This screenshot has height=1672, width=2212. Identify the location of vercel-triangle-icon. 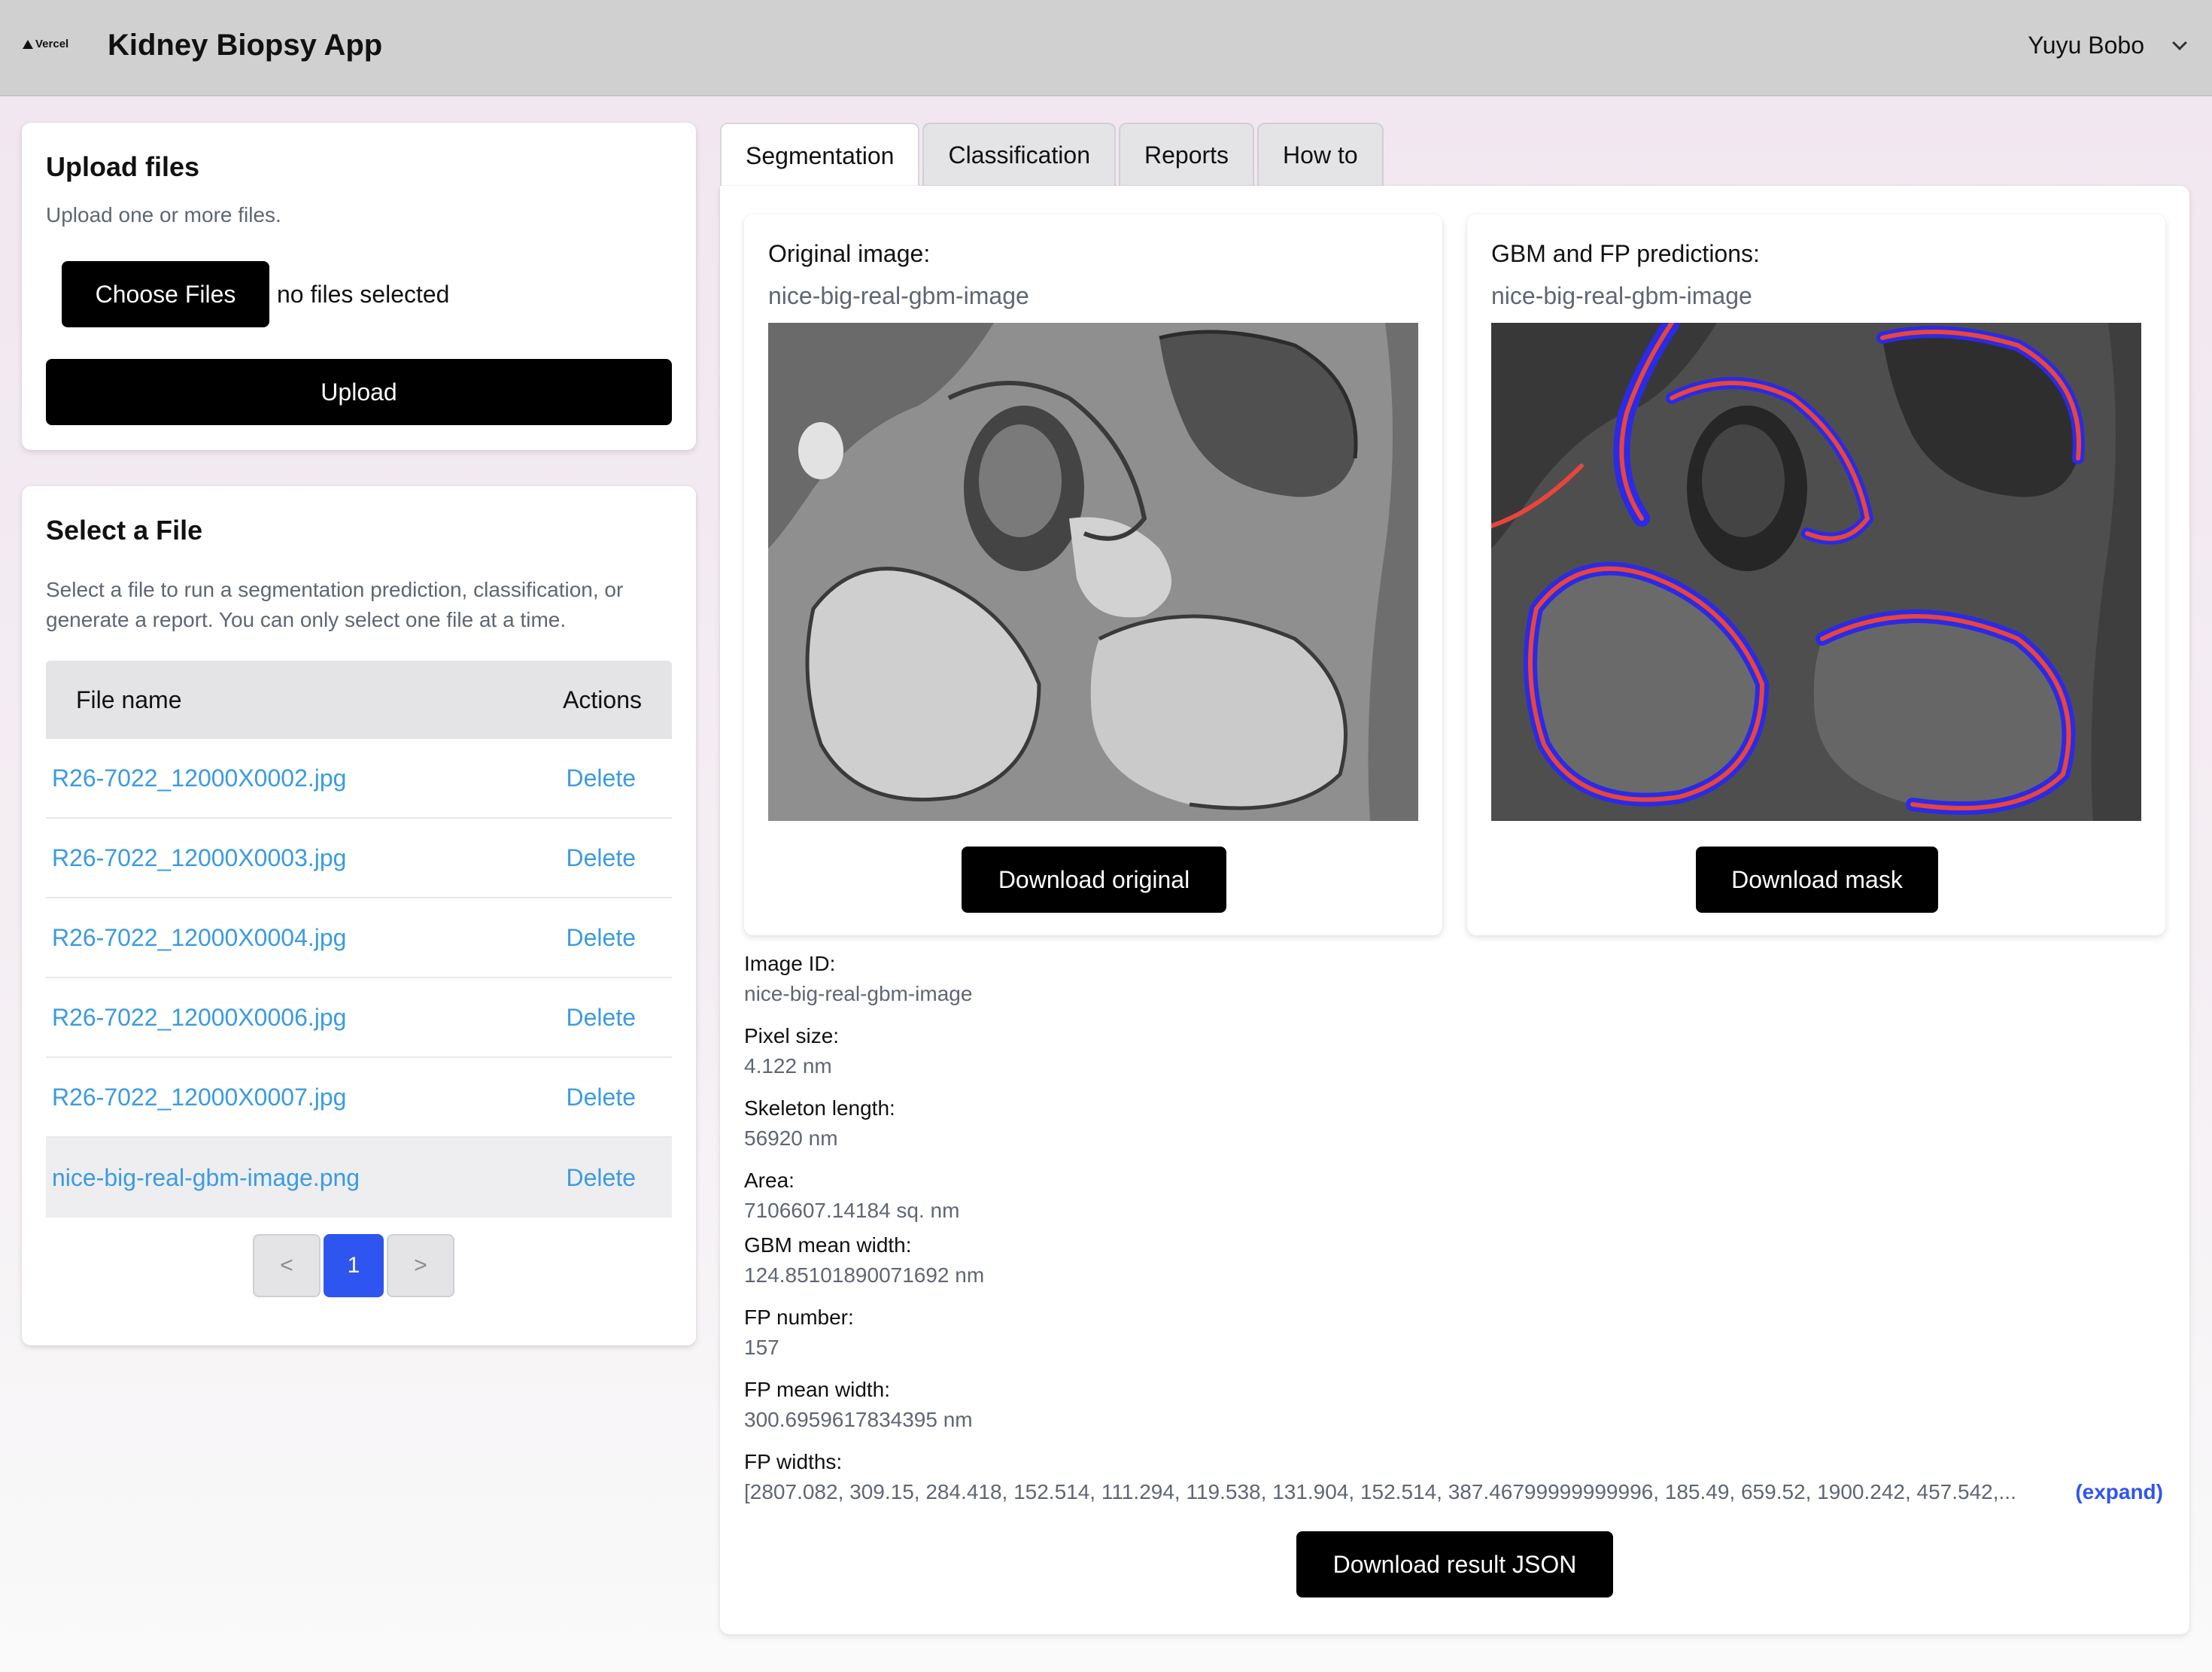
(28, 44).